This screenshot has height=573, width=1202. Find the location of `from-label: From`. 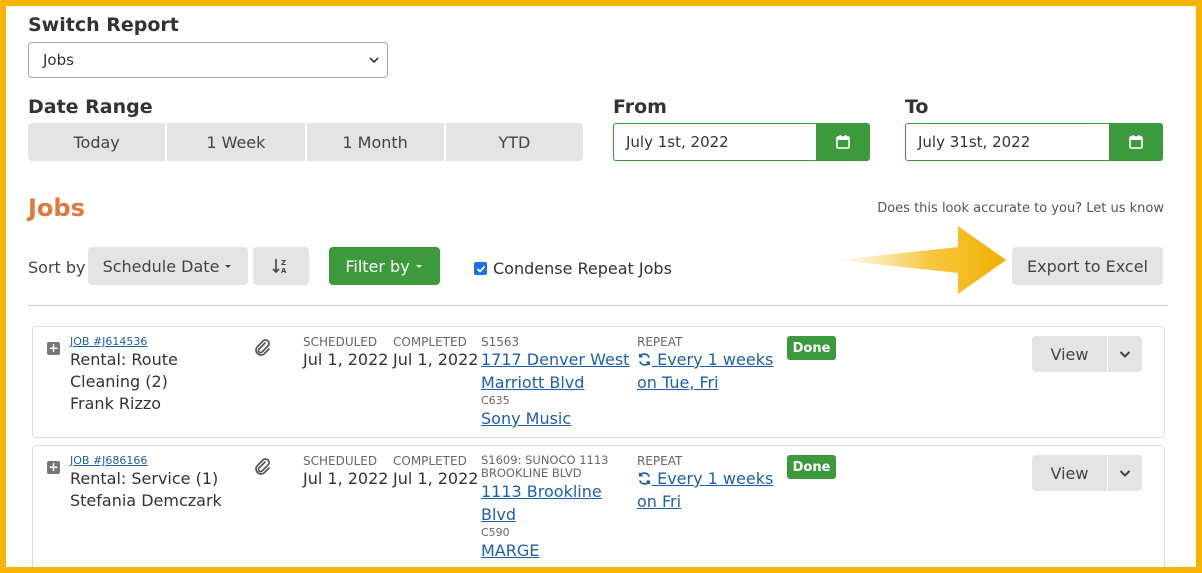

from-label: From is located at coordinates (640, 107).